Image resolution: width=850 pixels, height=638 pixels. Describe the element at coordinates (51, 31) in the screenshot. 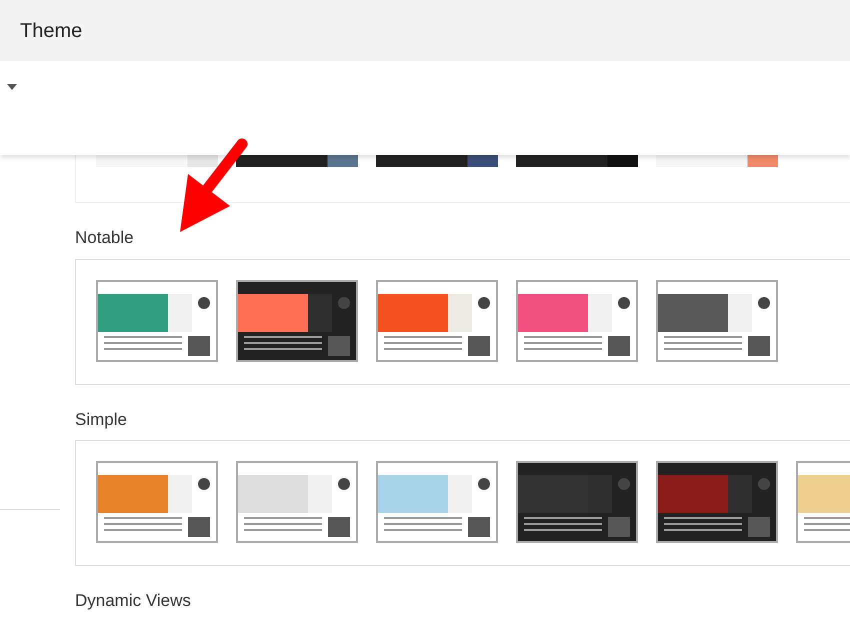

I see `page-title: Theme` at that location.